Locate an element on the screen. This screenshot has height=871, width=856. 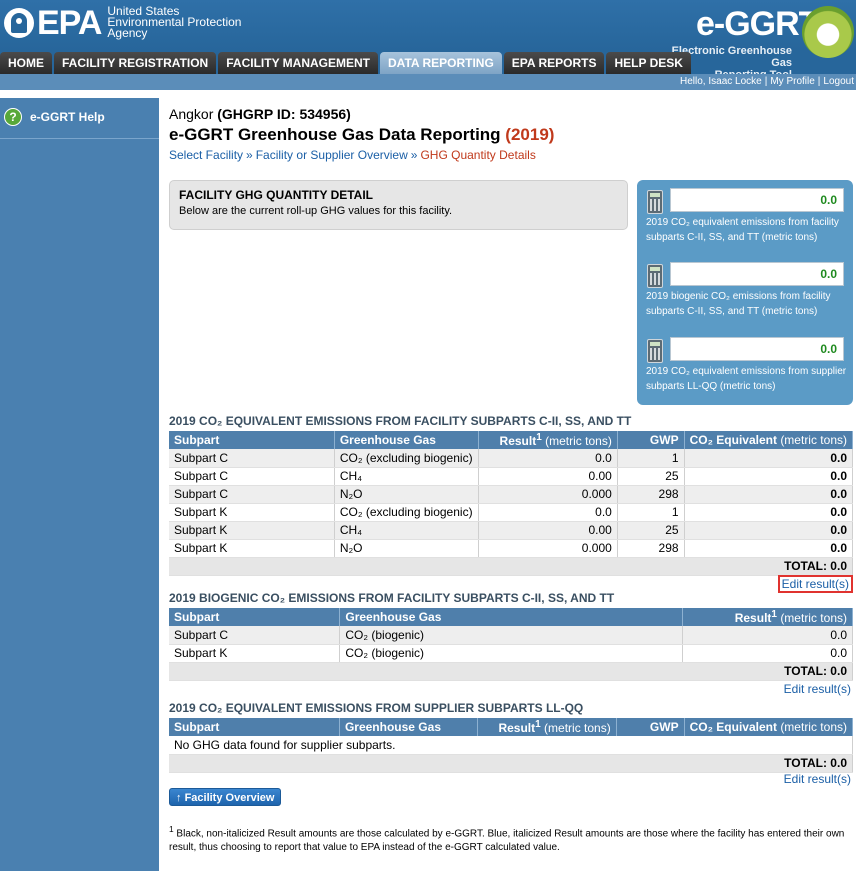
cell-gas: CO₂ (excluding biogenic) is located at coordinates (406, 458).